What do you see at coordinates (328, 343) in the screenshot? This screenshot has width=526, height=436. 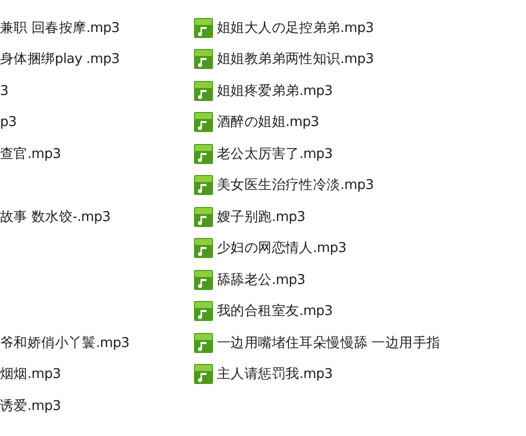 I see `file-name: 一边用嘴堵住耳朵慢慢舔 一边用手指` at bounding box center [328, 343].